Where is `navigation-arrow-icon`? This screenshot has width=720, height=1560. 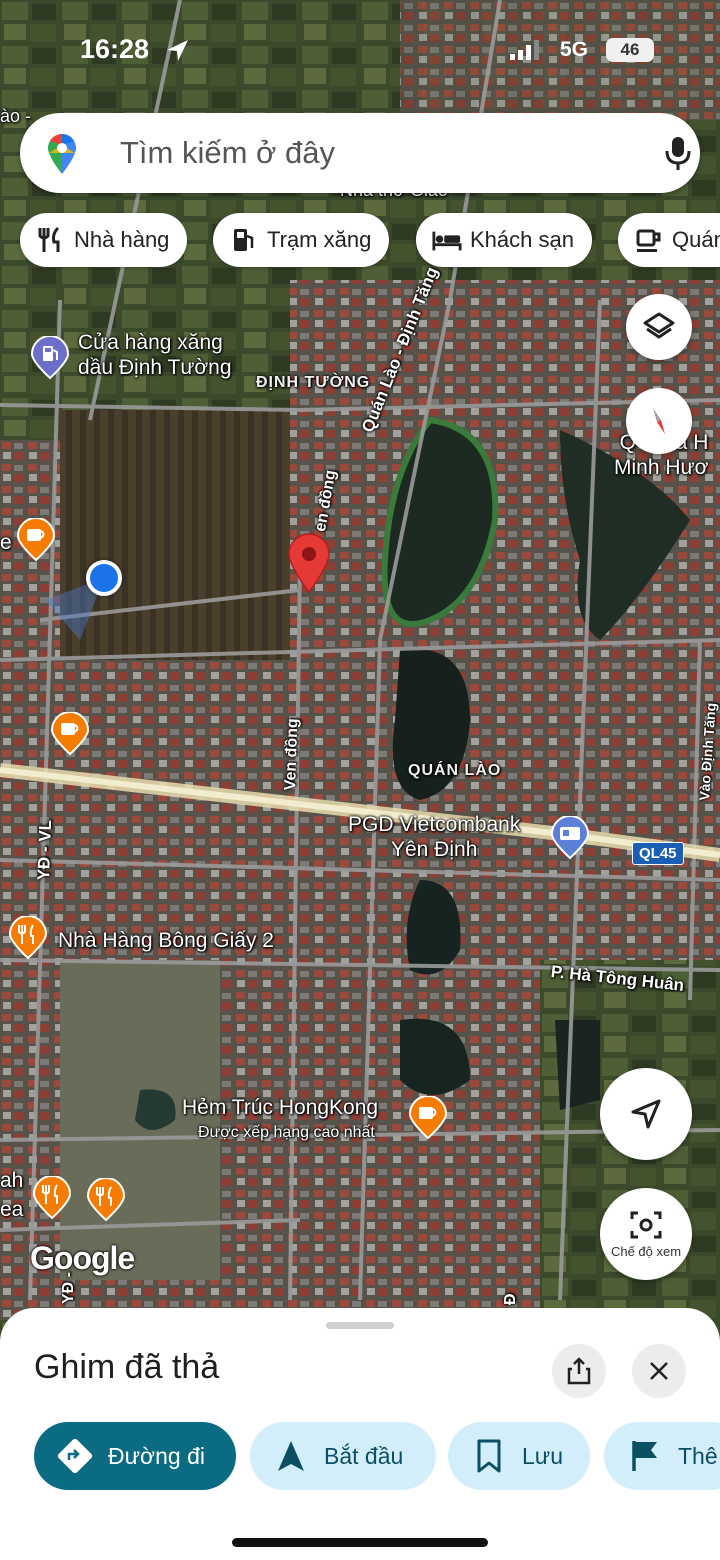
navigation-arrow-icon is located at coordinates (646, 1114).